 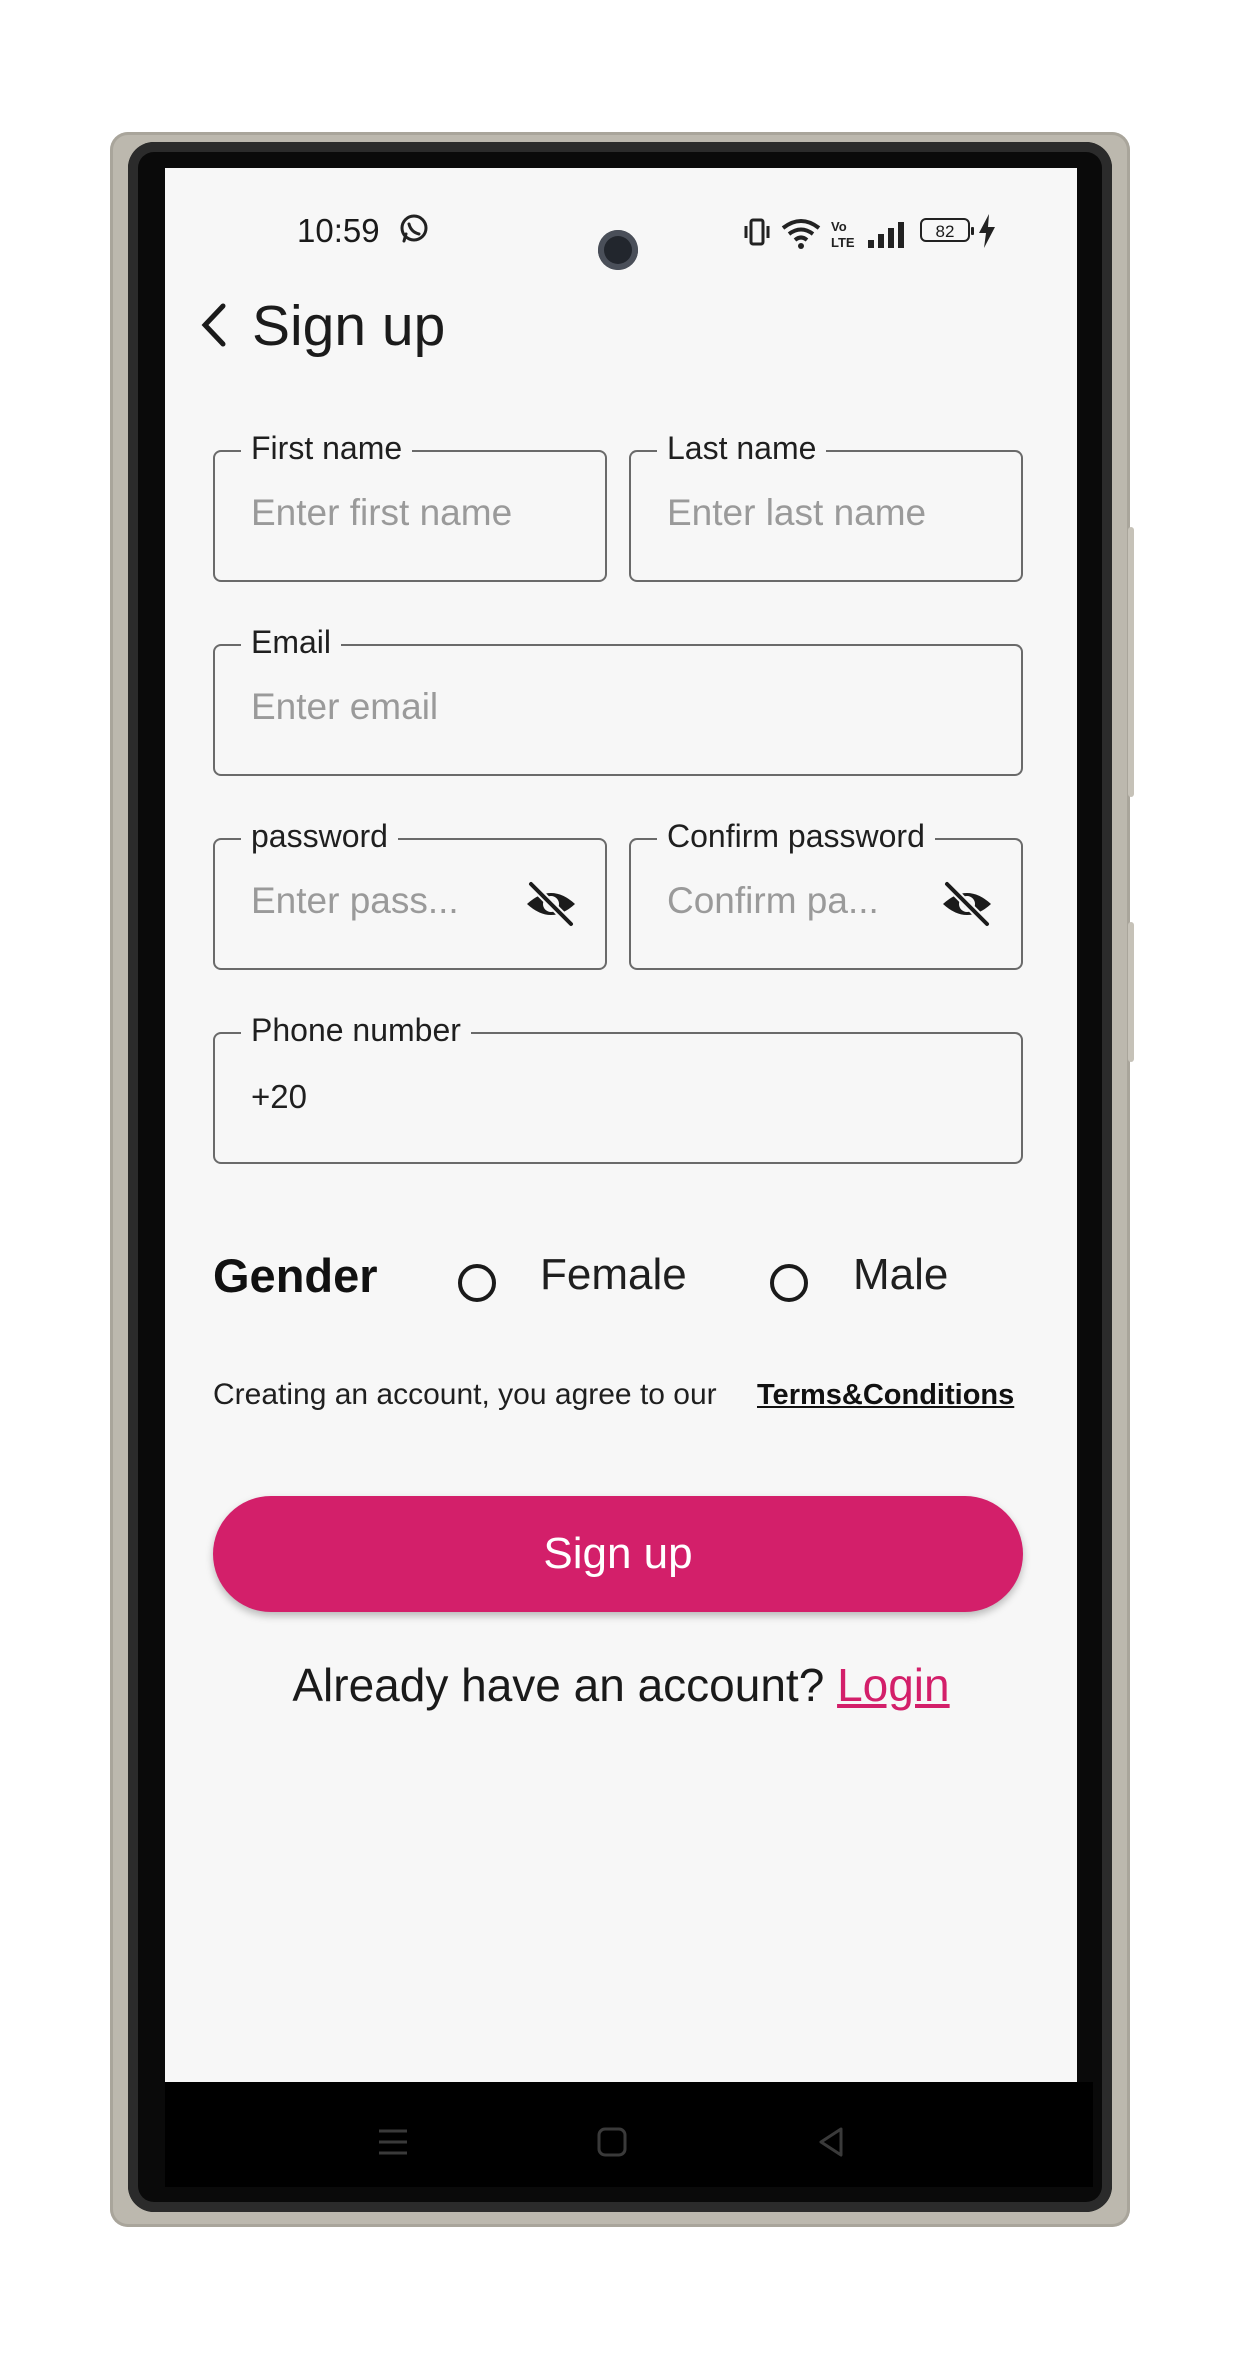 I want to click on chevron-left-icon, so click(x=213, y=328).